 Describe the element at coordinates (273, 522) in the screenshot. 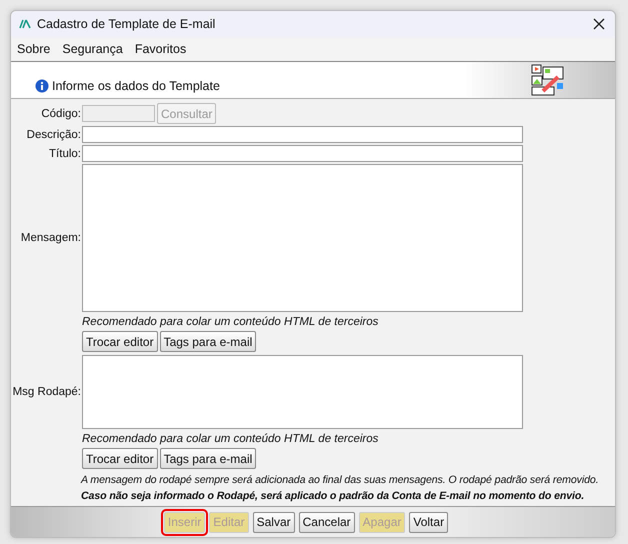

I see `action-button: Salvar` at that location.